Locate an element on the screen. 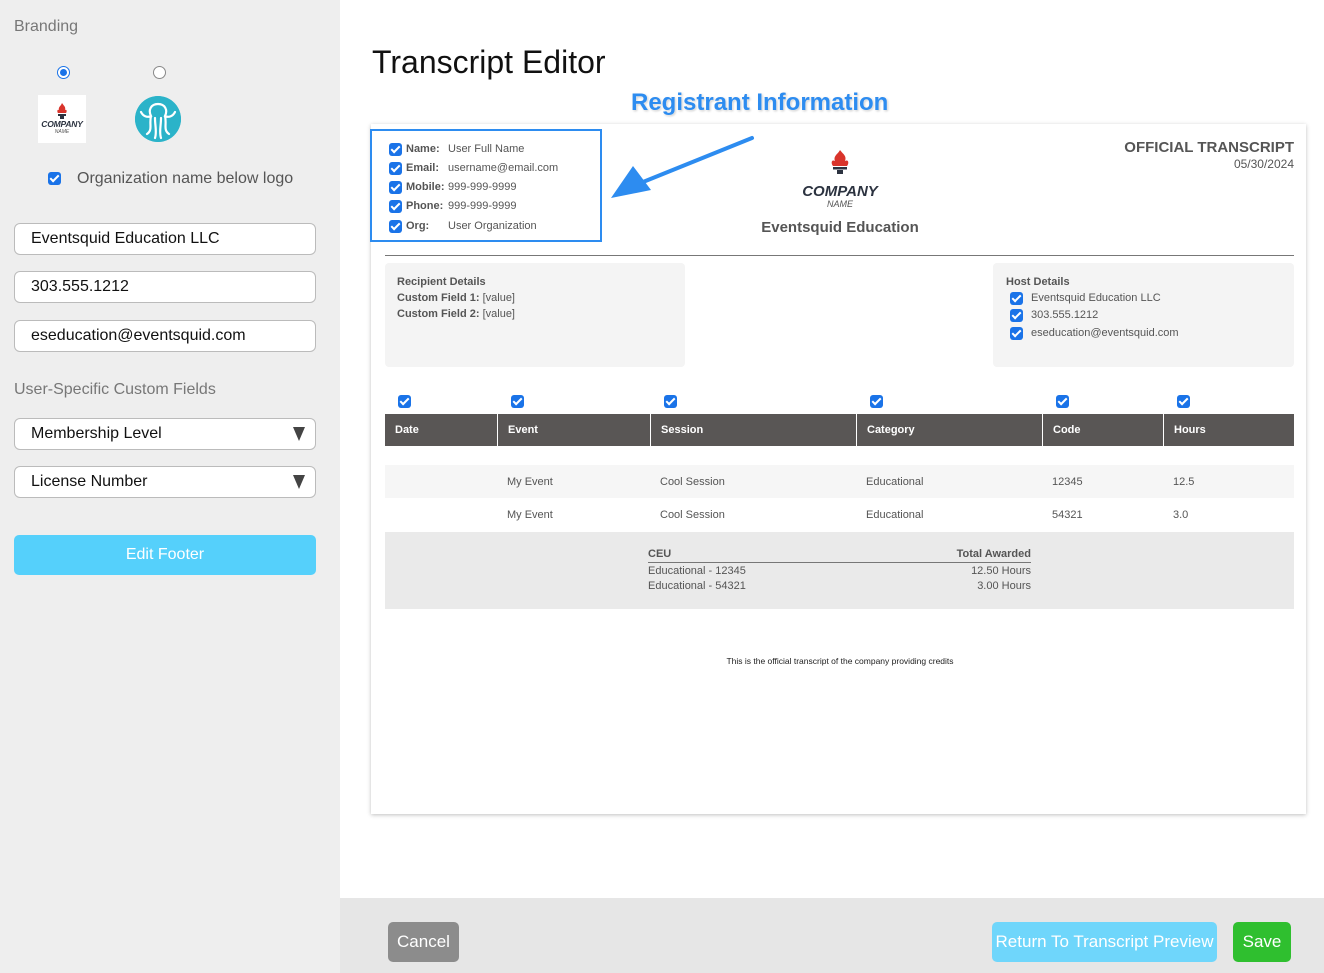 The image size is (1324, 973). host-org-row: Eventsquid Education LLC is located at coordinates (1085, 298).